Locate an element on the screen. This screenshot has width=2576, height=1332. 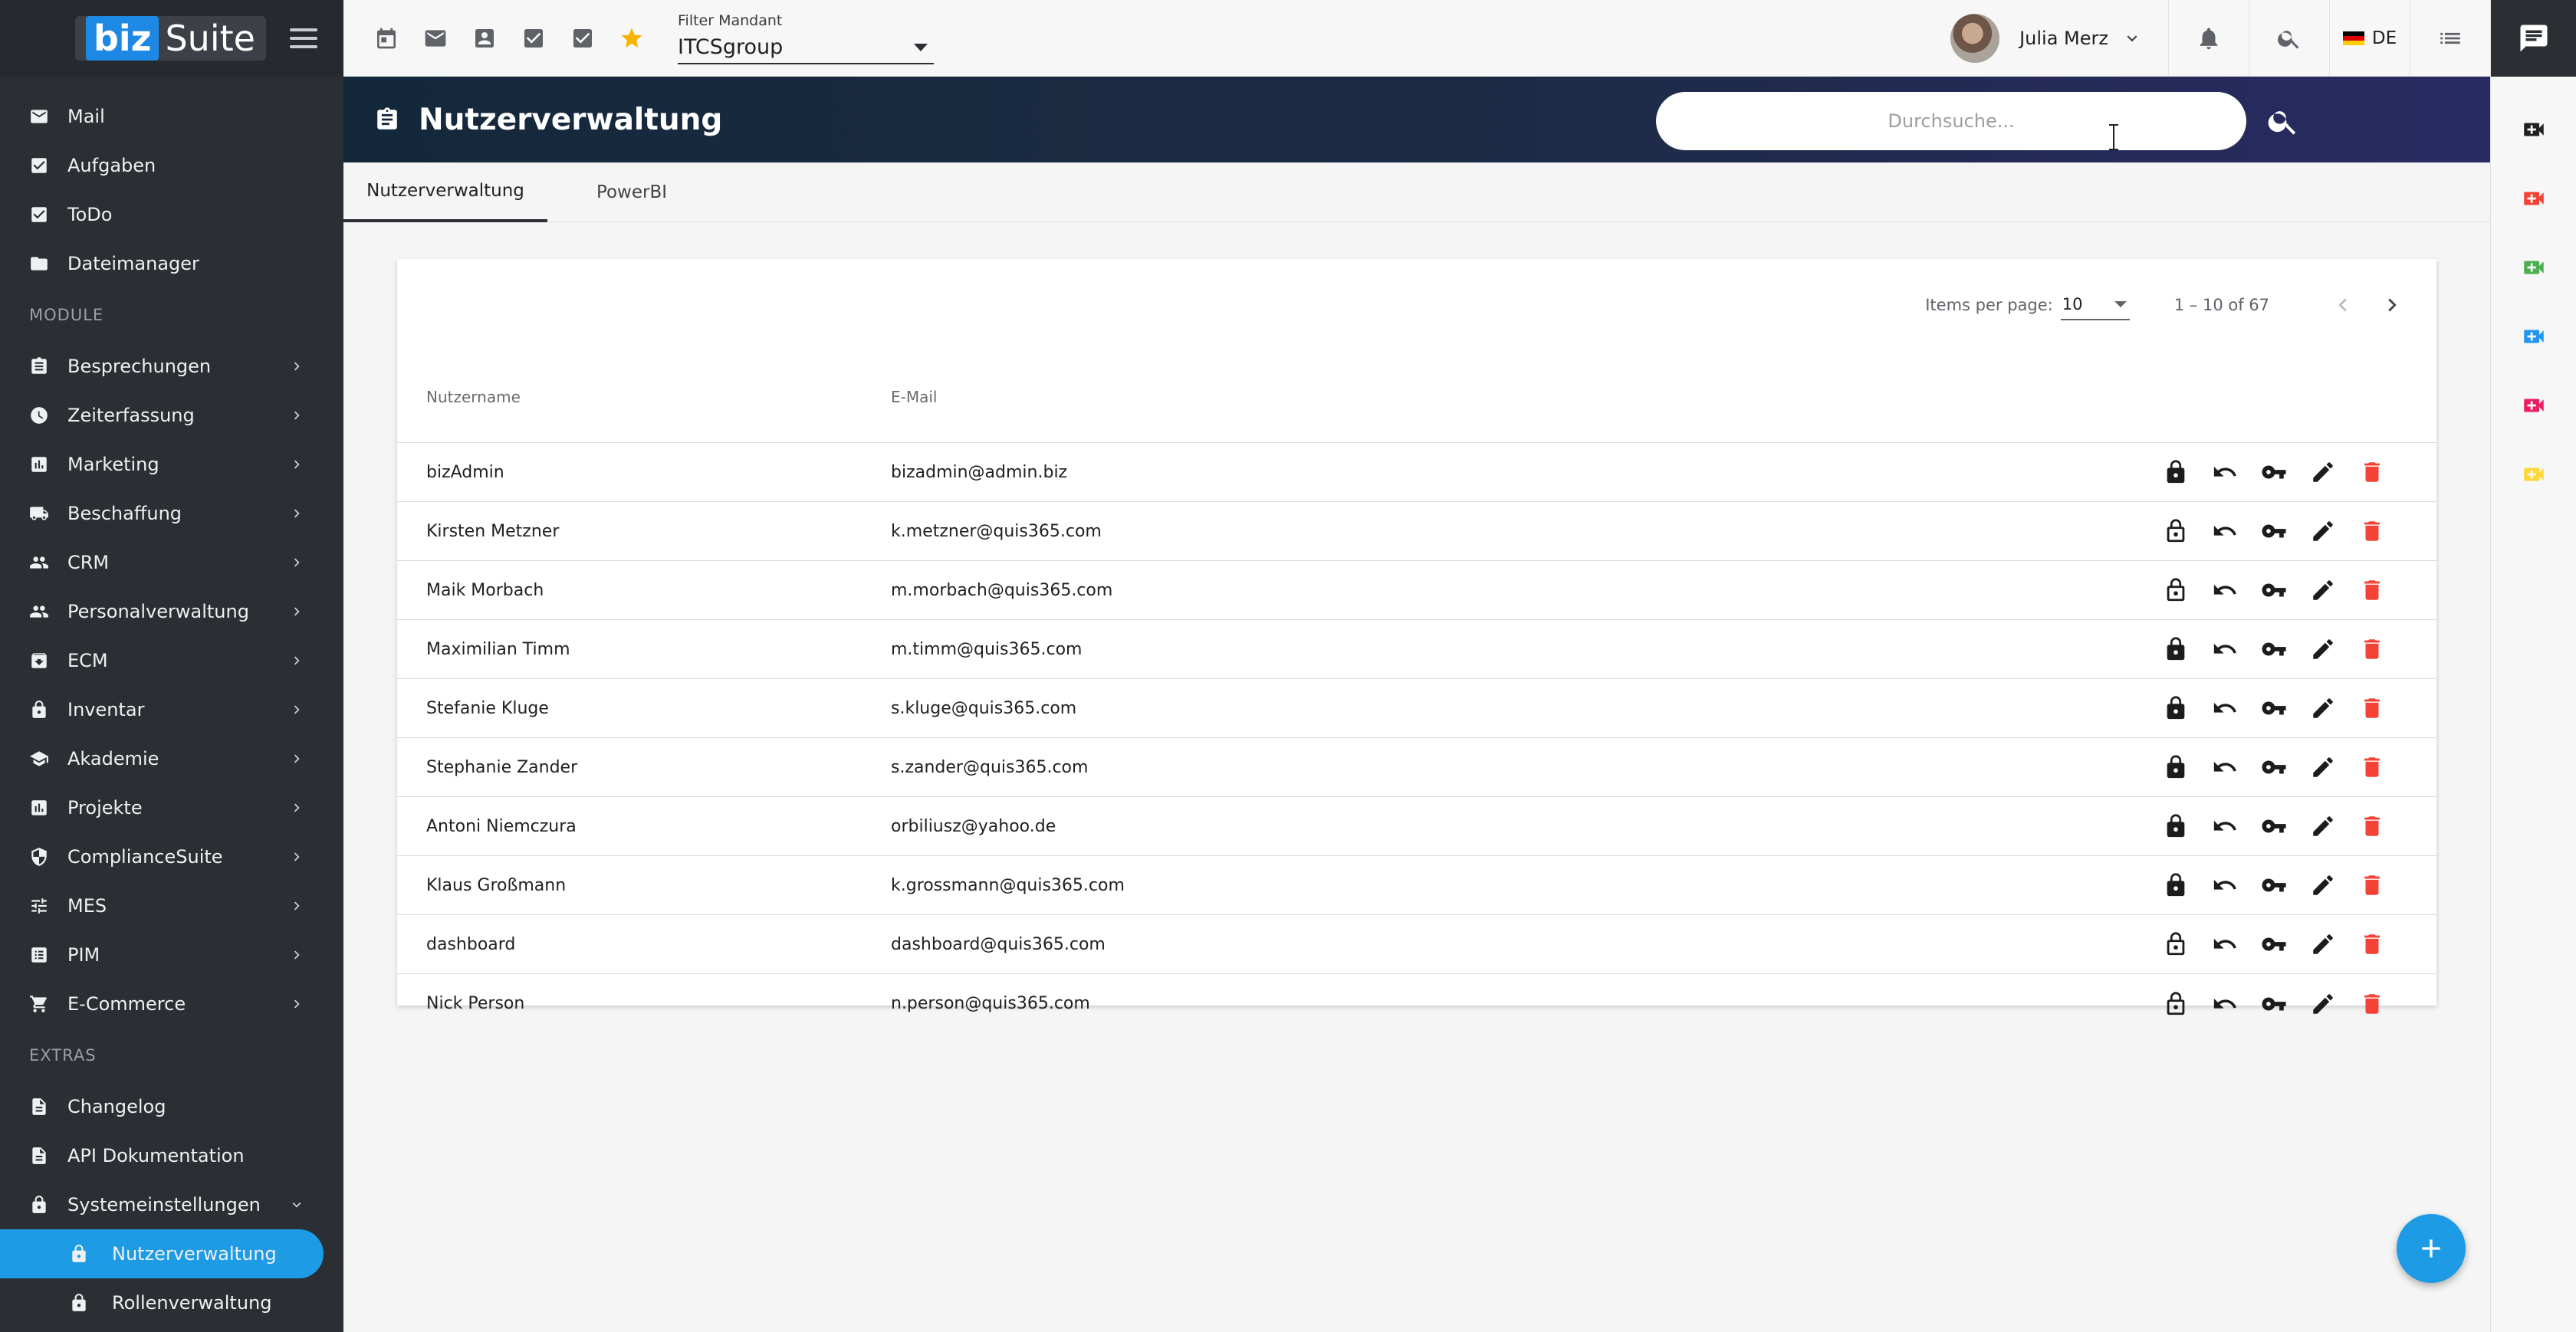
mail-icon is located at coordinates (436, 38).